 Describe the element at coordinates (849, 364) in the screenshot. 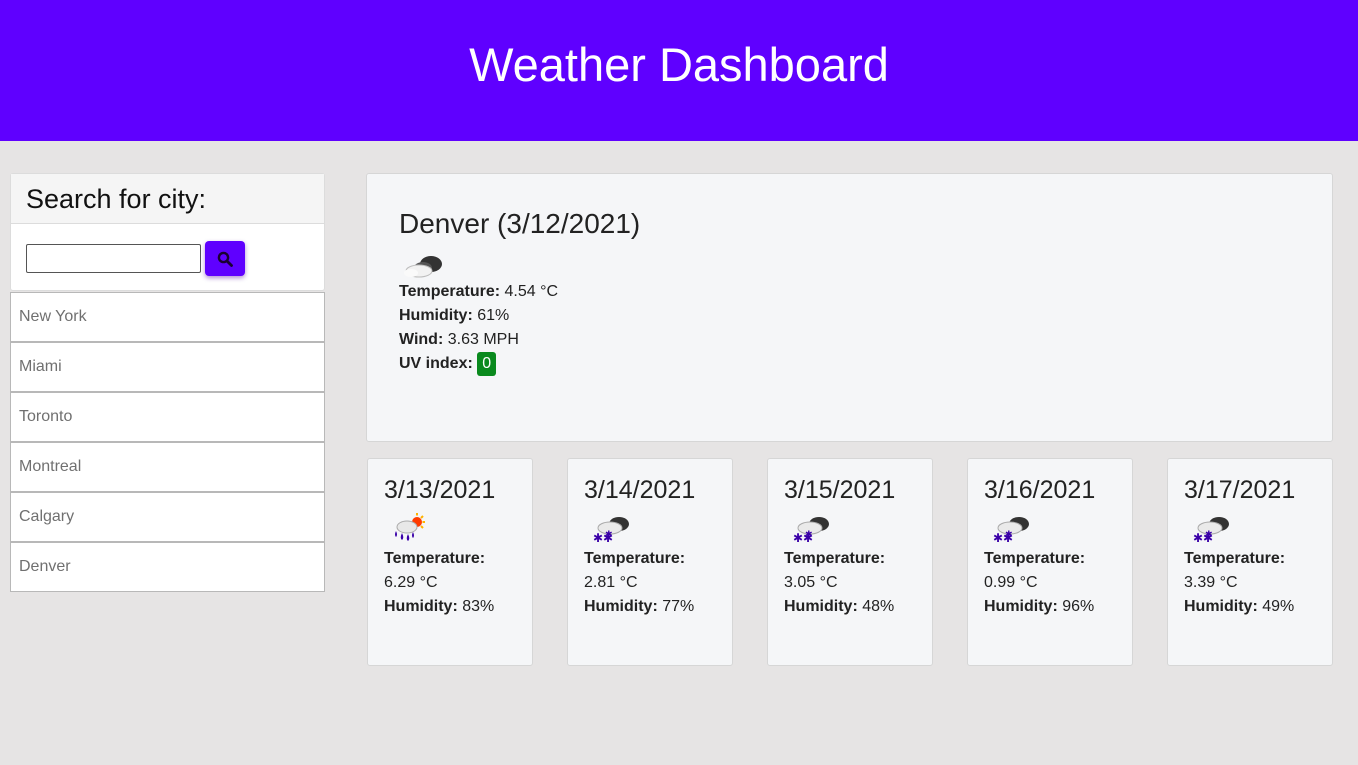

I see `current-uv: UV index: 0` at that location.